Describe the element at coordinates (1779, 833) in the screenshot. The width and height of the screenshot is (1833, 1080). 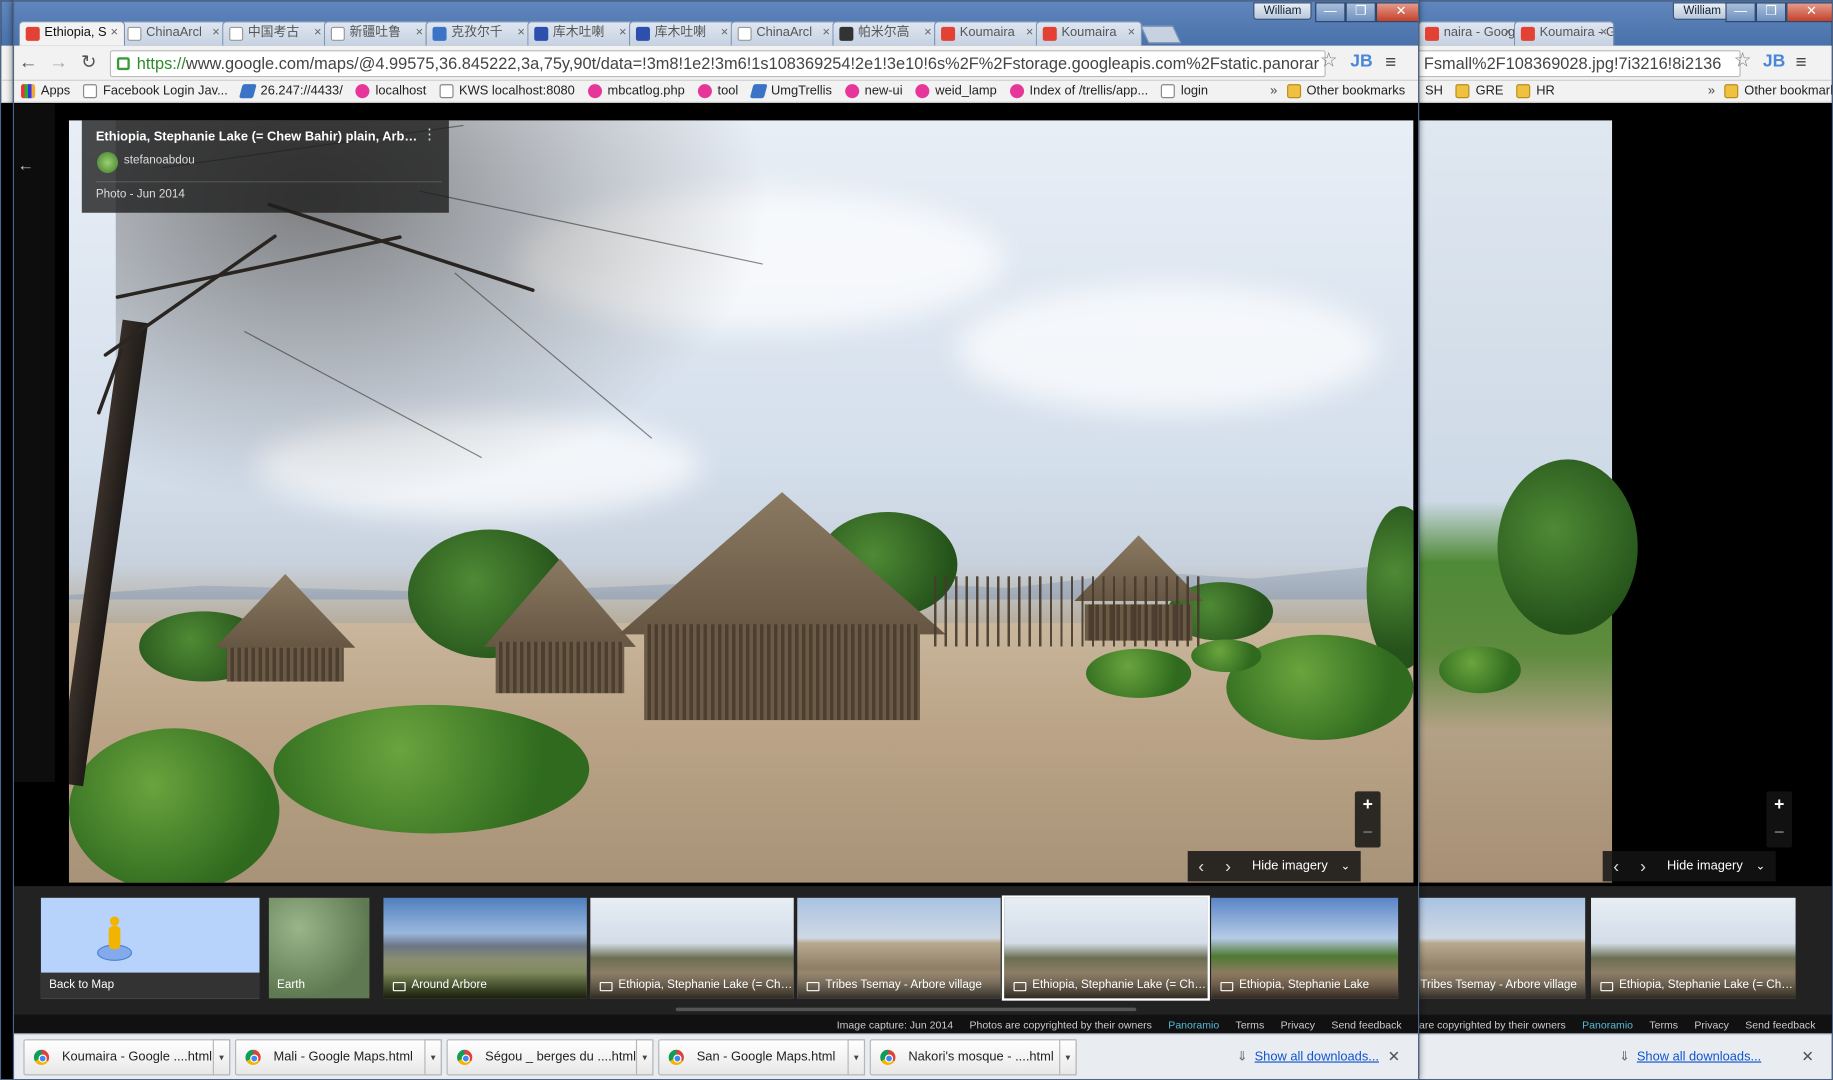
I see `bg-zoom-out-button: −` at that location.